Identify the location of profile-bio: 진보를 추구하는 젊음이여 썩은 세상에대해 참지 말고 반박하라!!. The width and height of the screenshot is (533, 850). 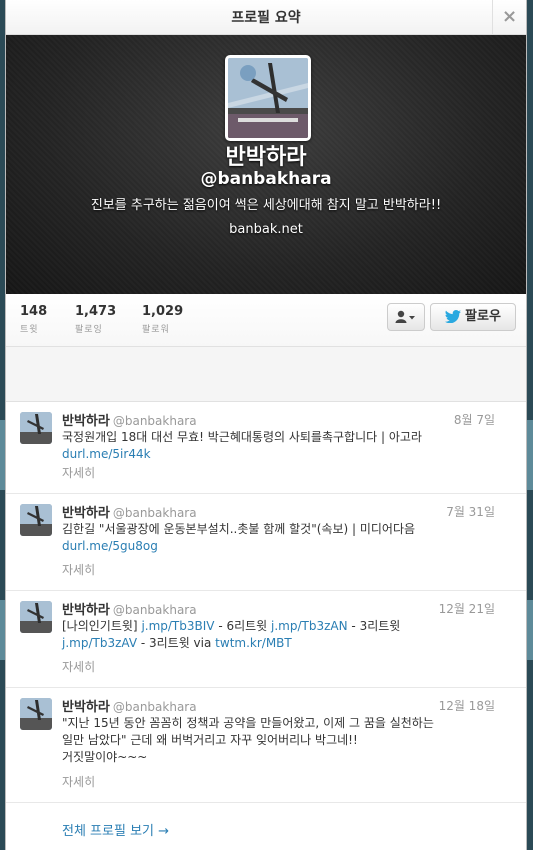
(266, 205).